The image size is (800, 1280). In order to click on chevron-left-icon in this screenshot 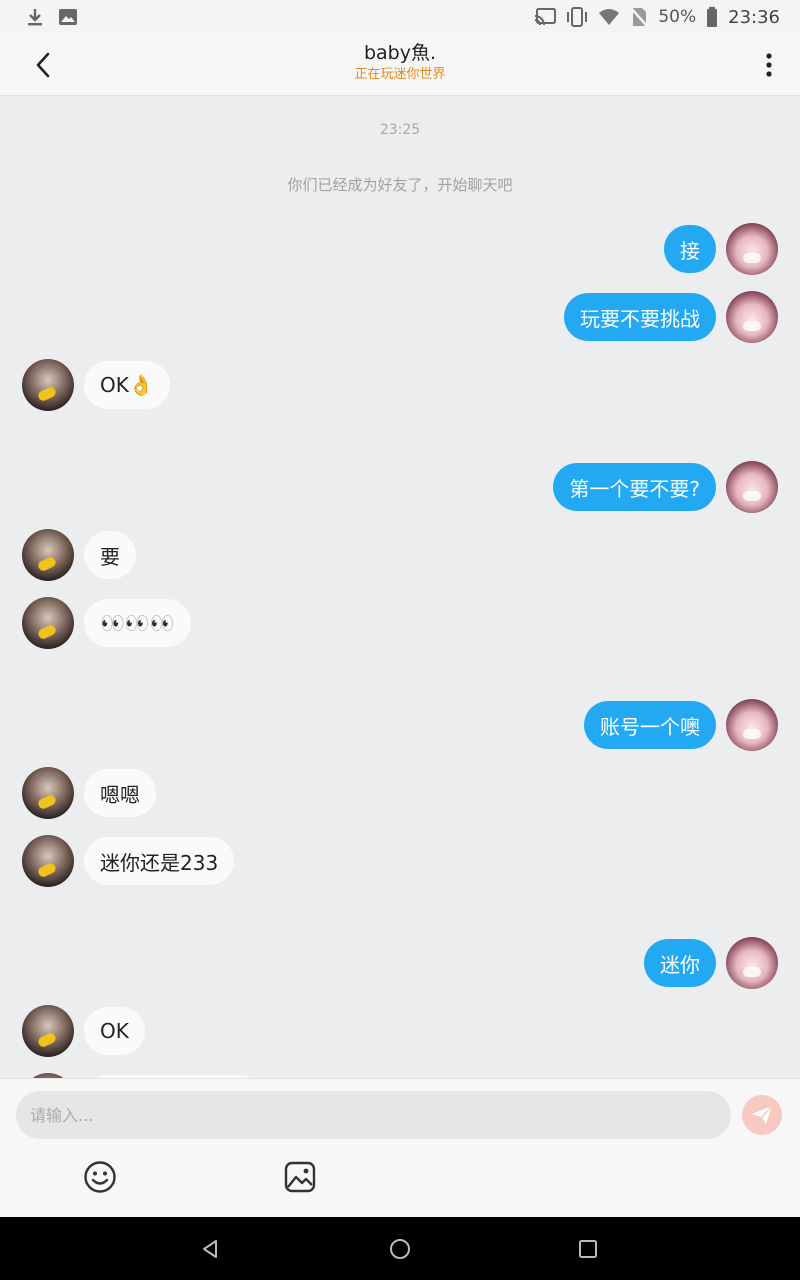, I will do `click(43, 65)`.